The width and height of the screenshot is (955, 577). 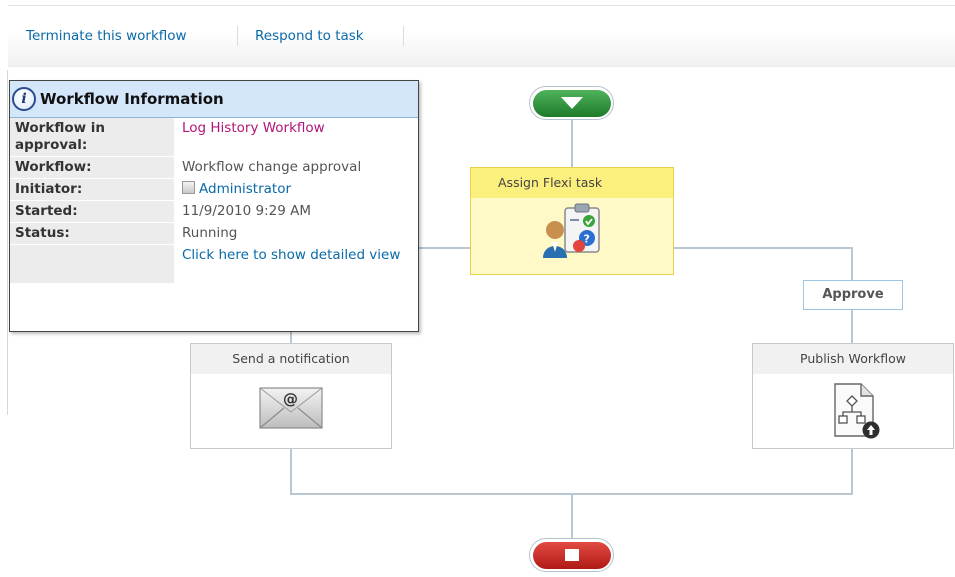 I want to click on info-label: Workflow:, so click(x=92, y=167).